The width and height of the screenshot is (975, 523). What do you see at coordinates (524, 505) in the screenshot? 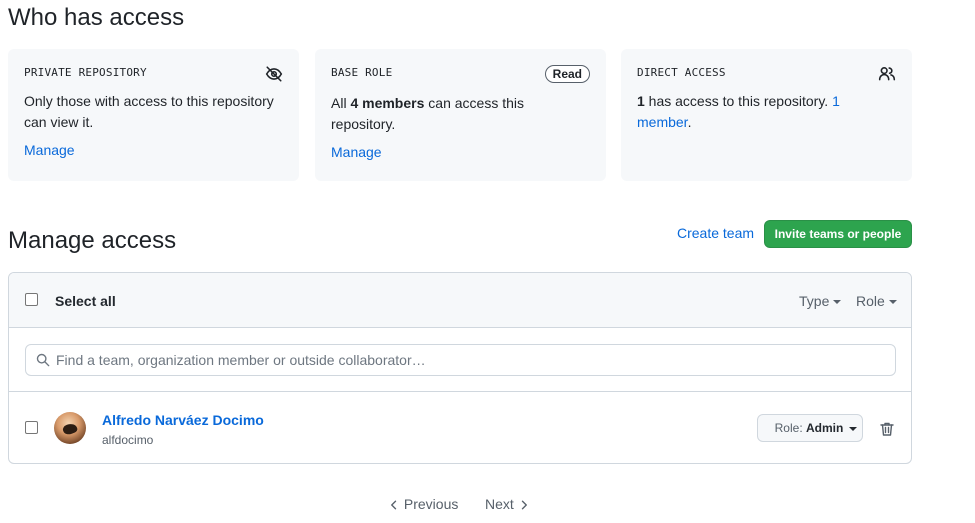
I see `chevron-right-icon` at bounding box center [524, 505].